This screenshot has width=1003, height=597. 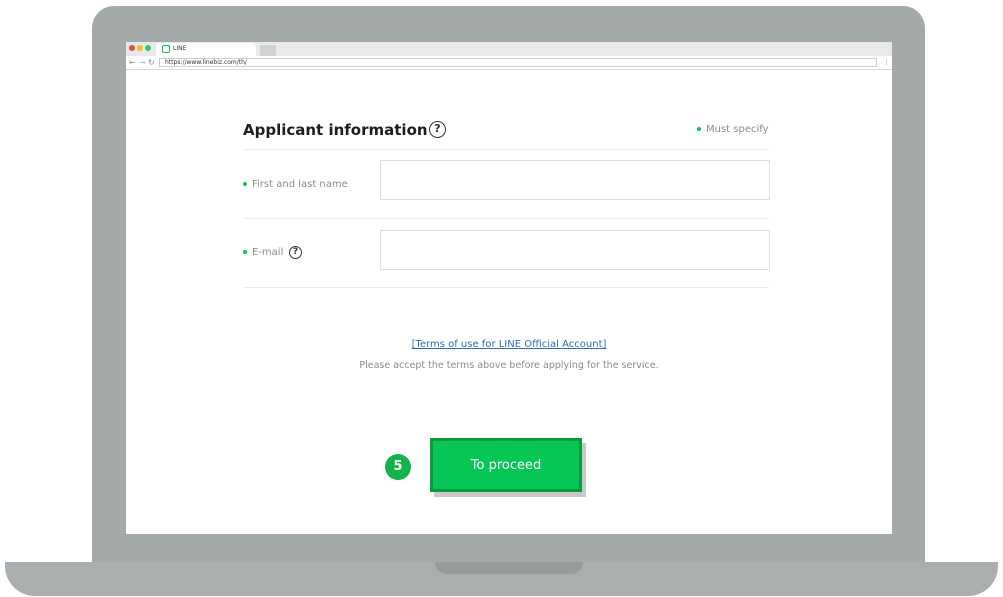 What do you see at coordinates (575, 250) in the screenshot?
I see `email-input` at bounding box center [575, 250].